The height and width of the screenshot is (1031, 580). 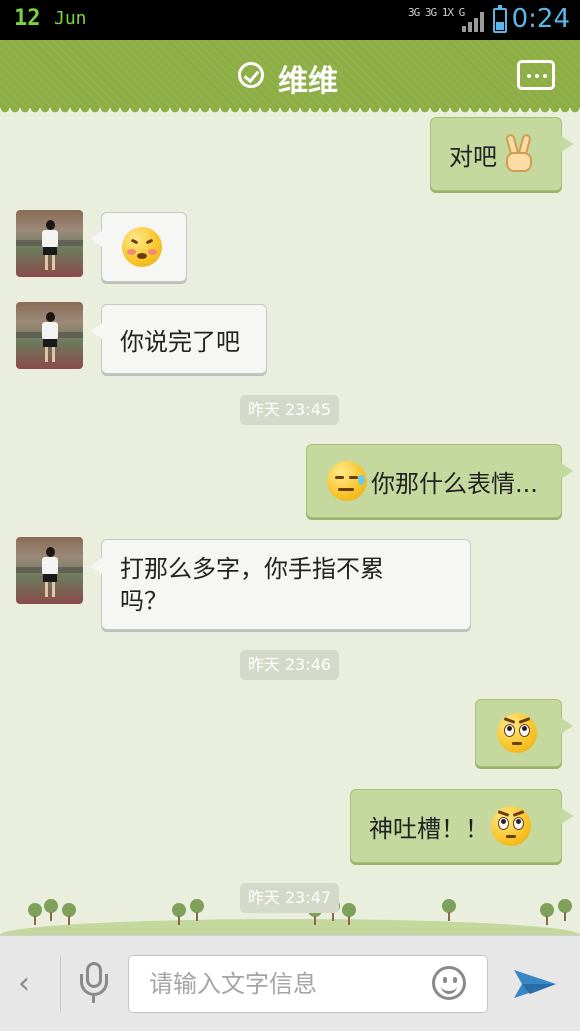 What do you see at coordinates (180, 341) in the screenshot?
I see `message-text: 你说完了吧` at bounding box center [180, 341].